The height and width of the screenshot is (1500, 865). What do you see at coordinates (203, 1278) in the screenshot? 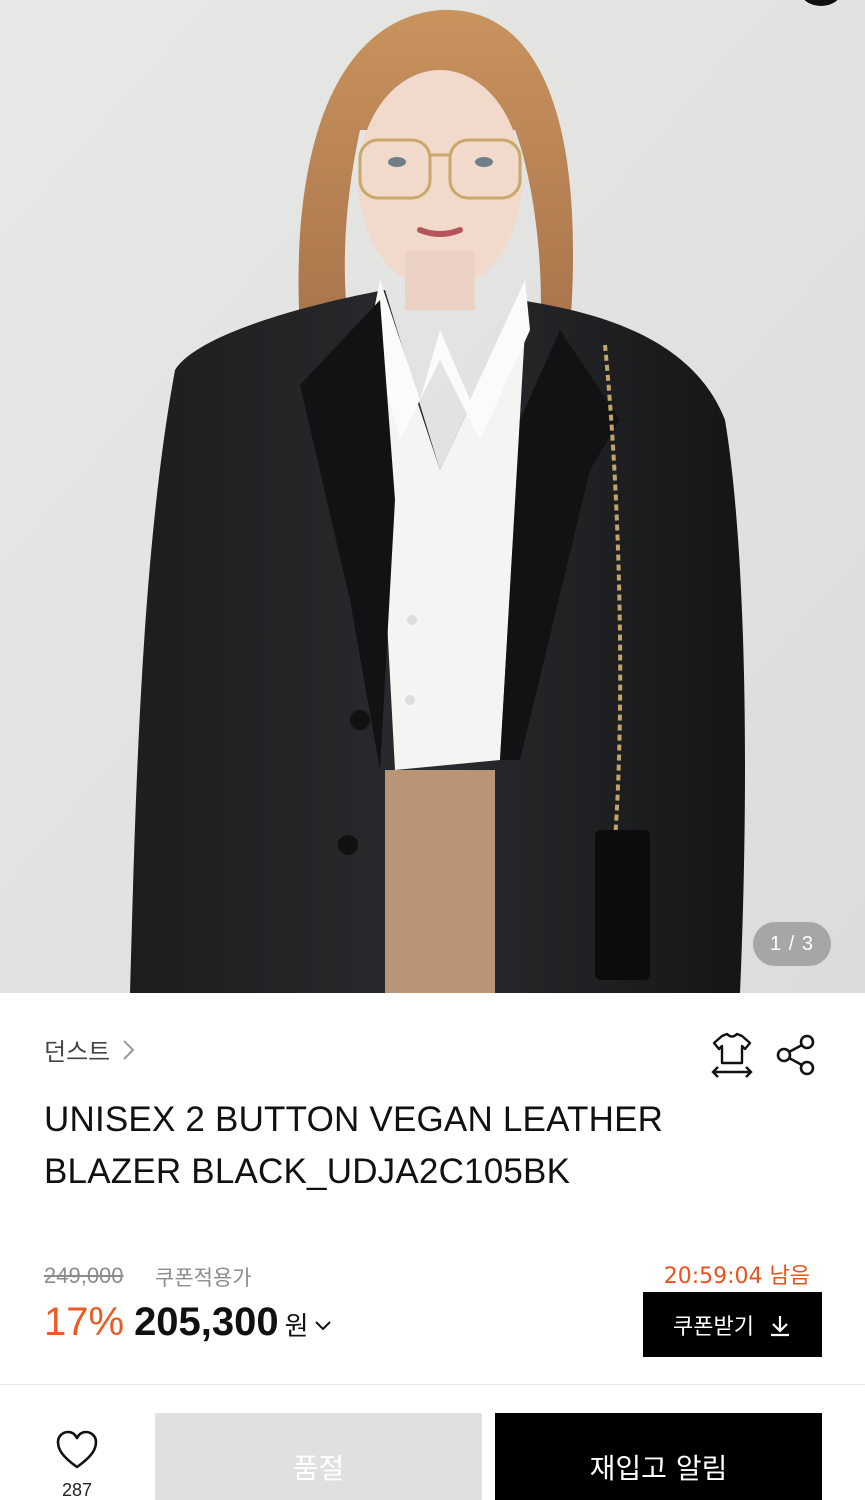
I see `coupon-price-label: 쿠폰적용가` at bounding box center [203, 1278].